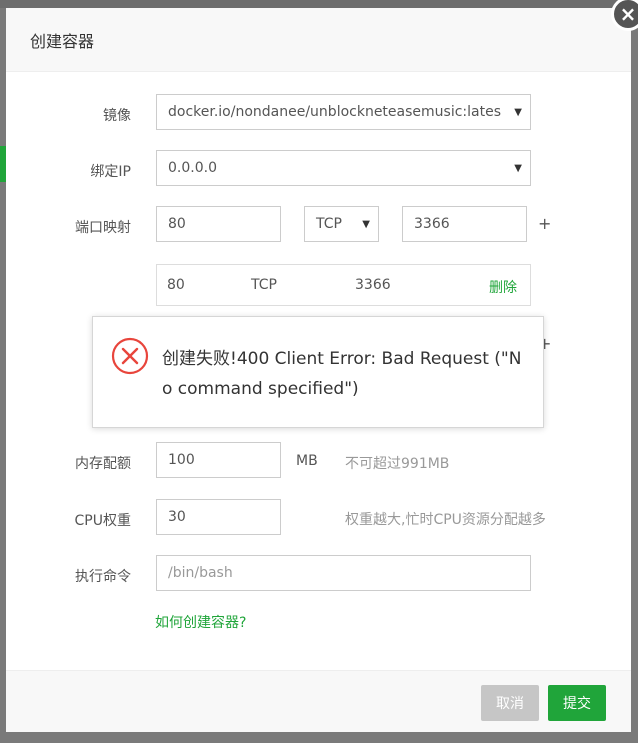 This screenshot has height=743, width=638. Describe the element at coordinates (445, 520) in the screenshot. I see `cpu-hint: 权重越大,忙时CPU资源分配越多` at that location.